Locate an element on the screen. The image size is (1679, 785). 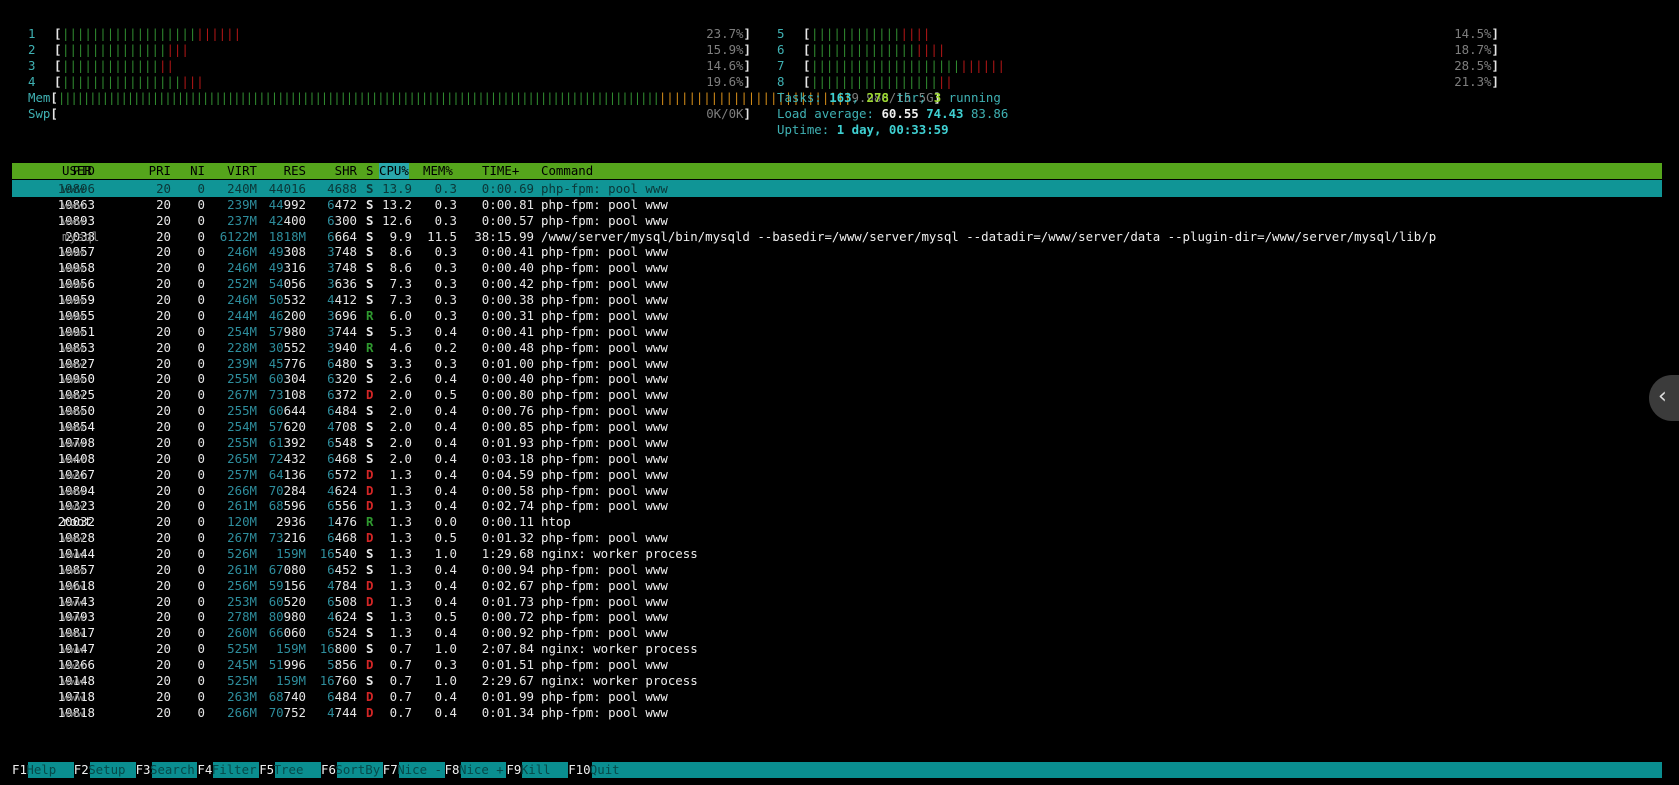
res: 159M is located at coordinates (291, 648).